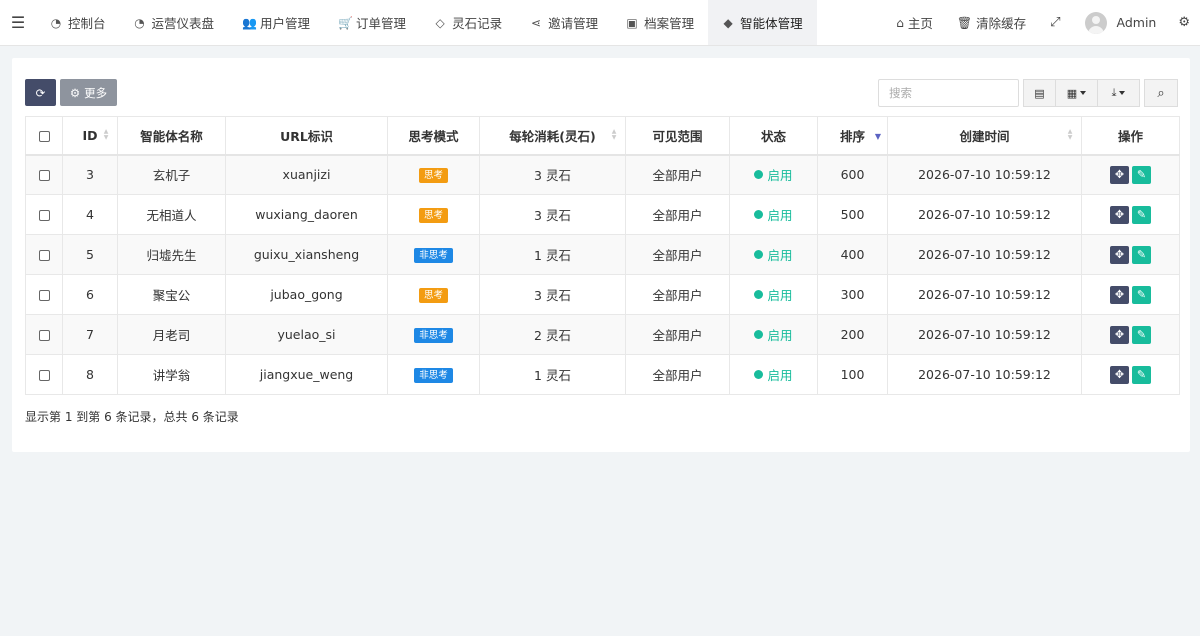  What do you see at coordinates (90, 174) in the screenshot?
I see `cell-id: 3` at bounding box center [90, 174].